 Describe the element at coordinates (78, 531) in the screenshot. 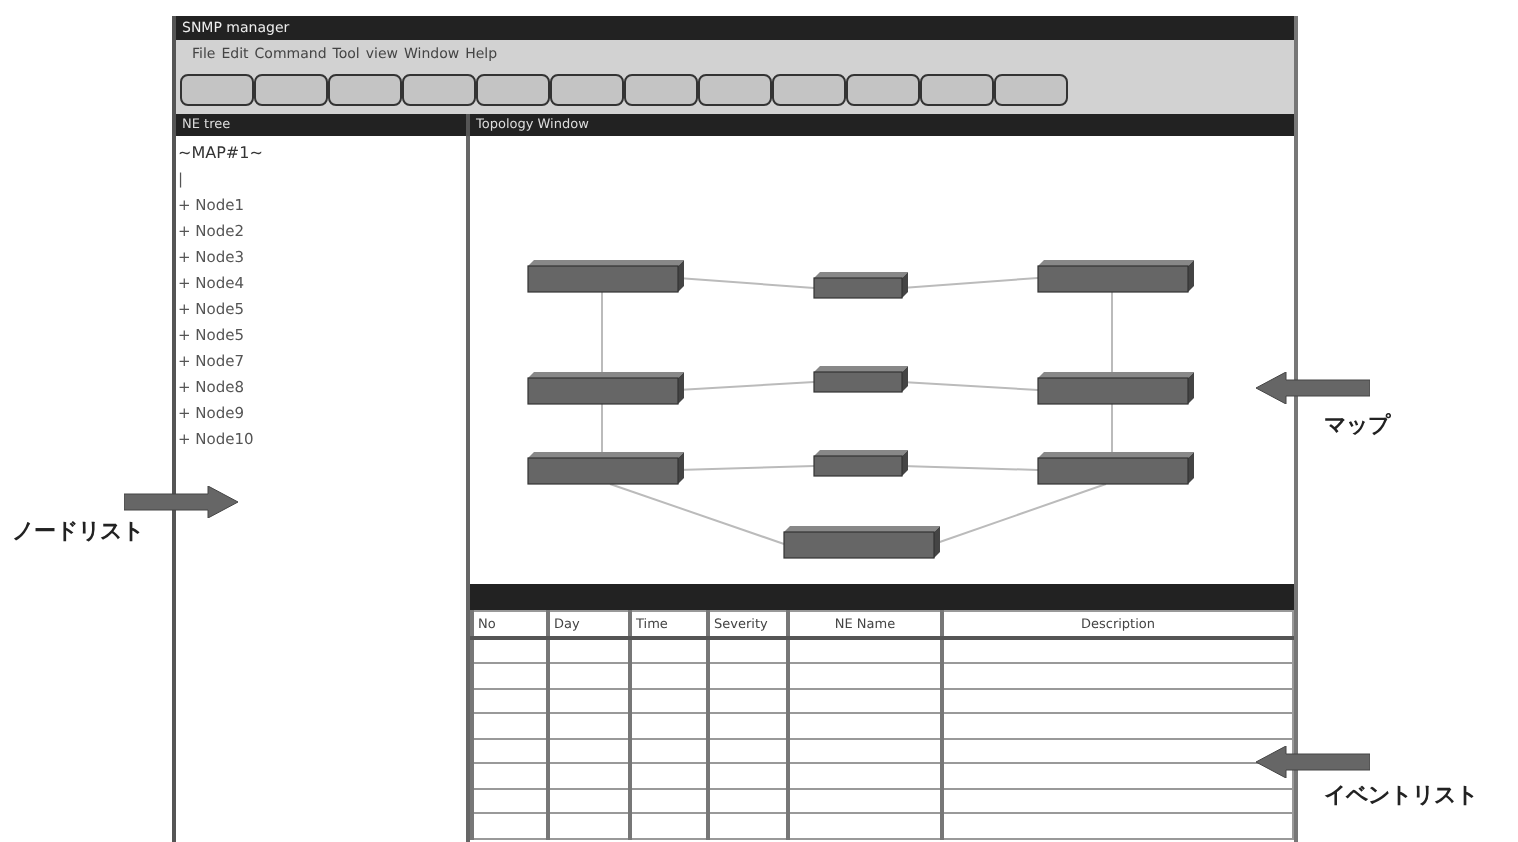

I see `annotation-label: ノードリスト` at that location.